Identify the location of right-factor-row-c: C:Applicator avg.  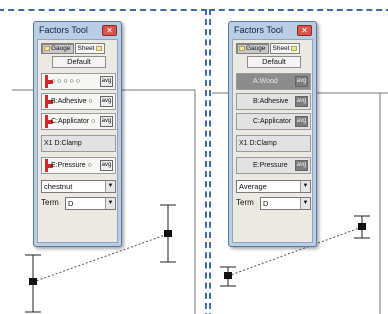
(273, 121).